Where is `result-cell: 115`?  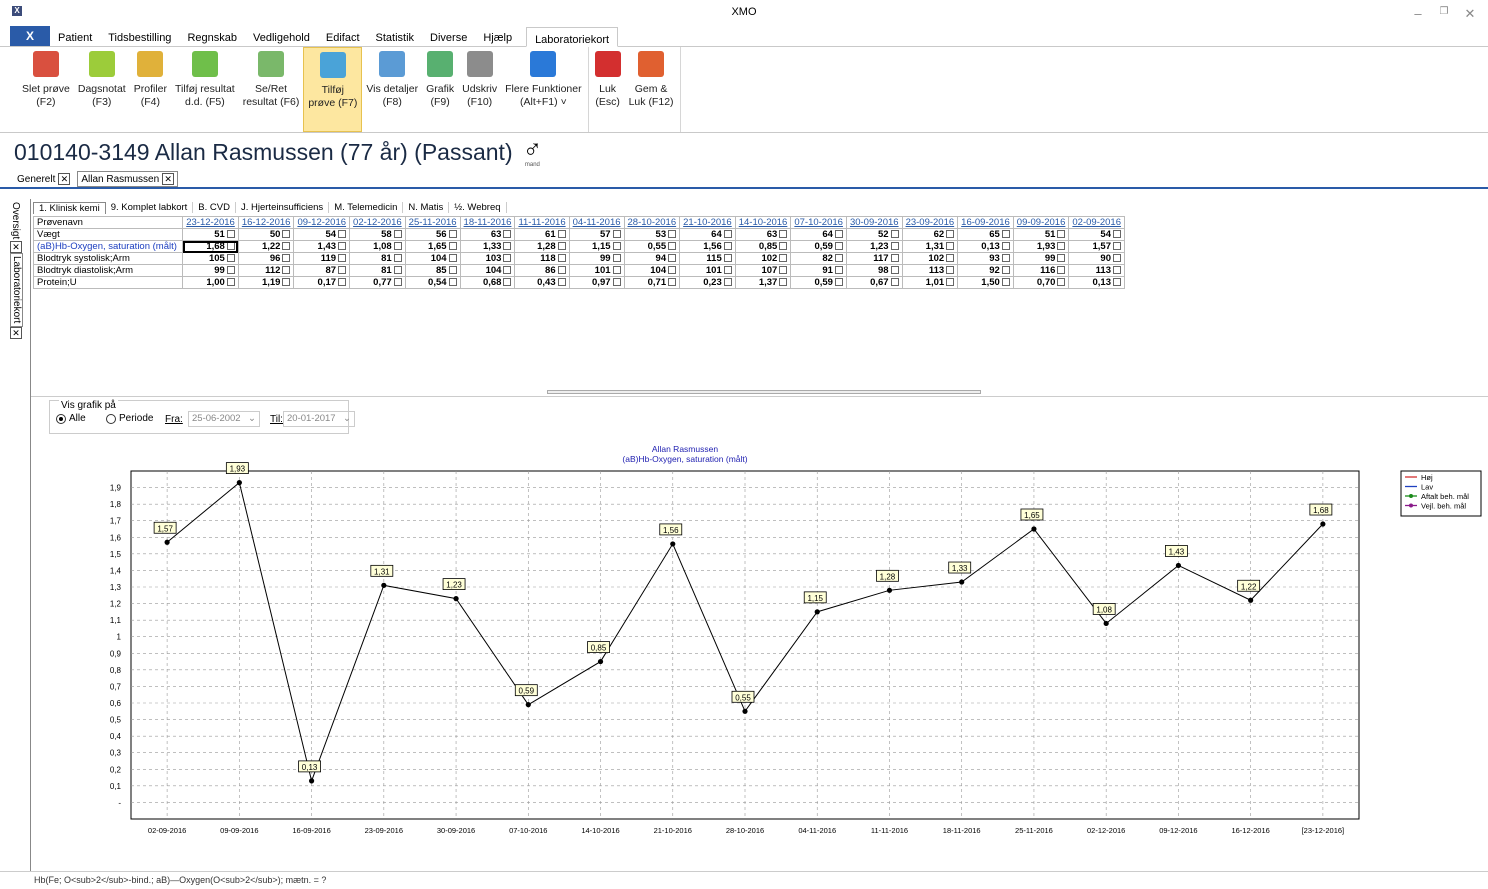 result-cell: 115 is located at coordinates (707, 258).